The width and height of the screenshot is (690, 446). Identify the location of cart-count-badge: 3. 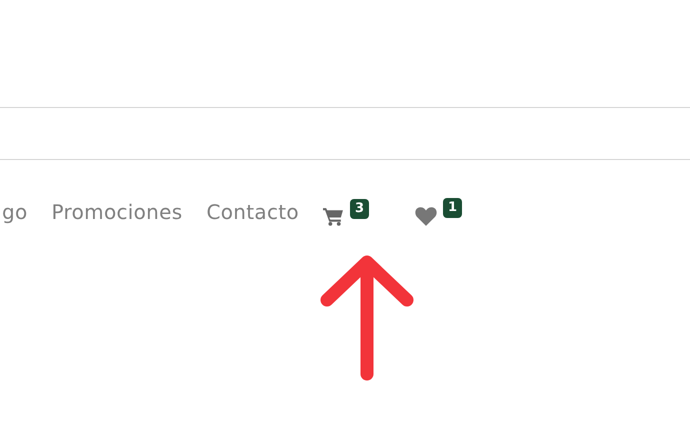
(359, 208).